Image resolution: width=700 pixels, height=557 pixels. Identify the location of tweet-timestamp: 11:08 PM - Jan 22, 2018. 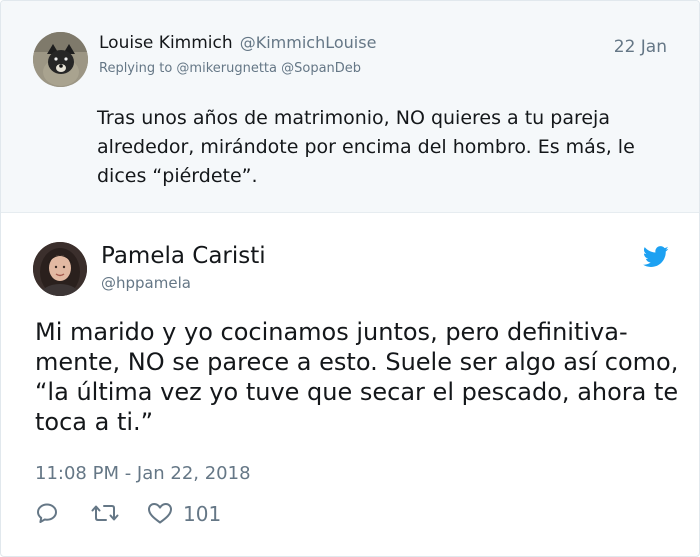
(143, 473).